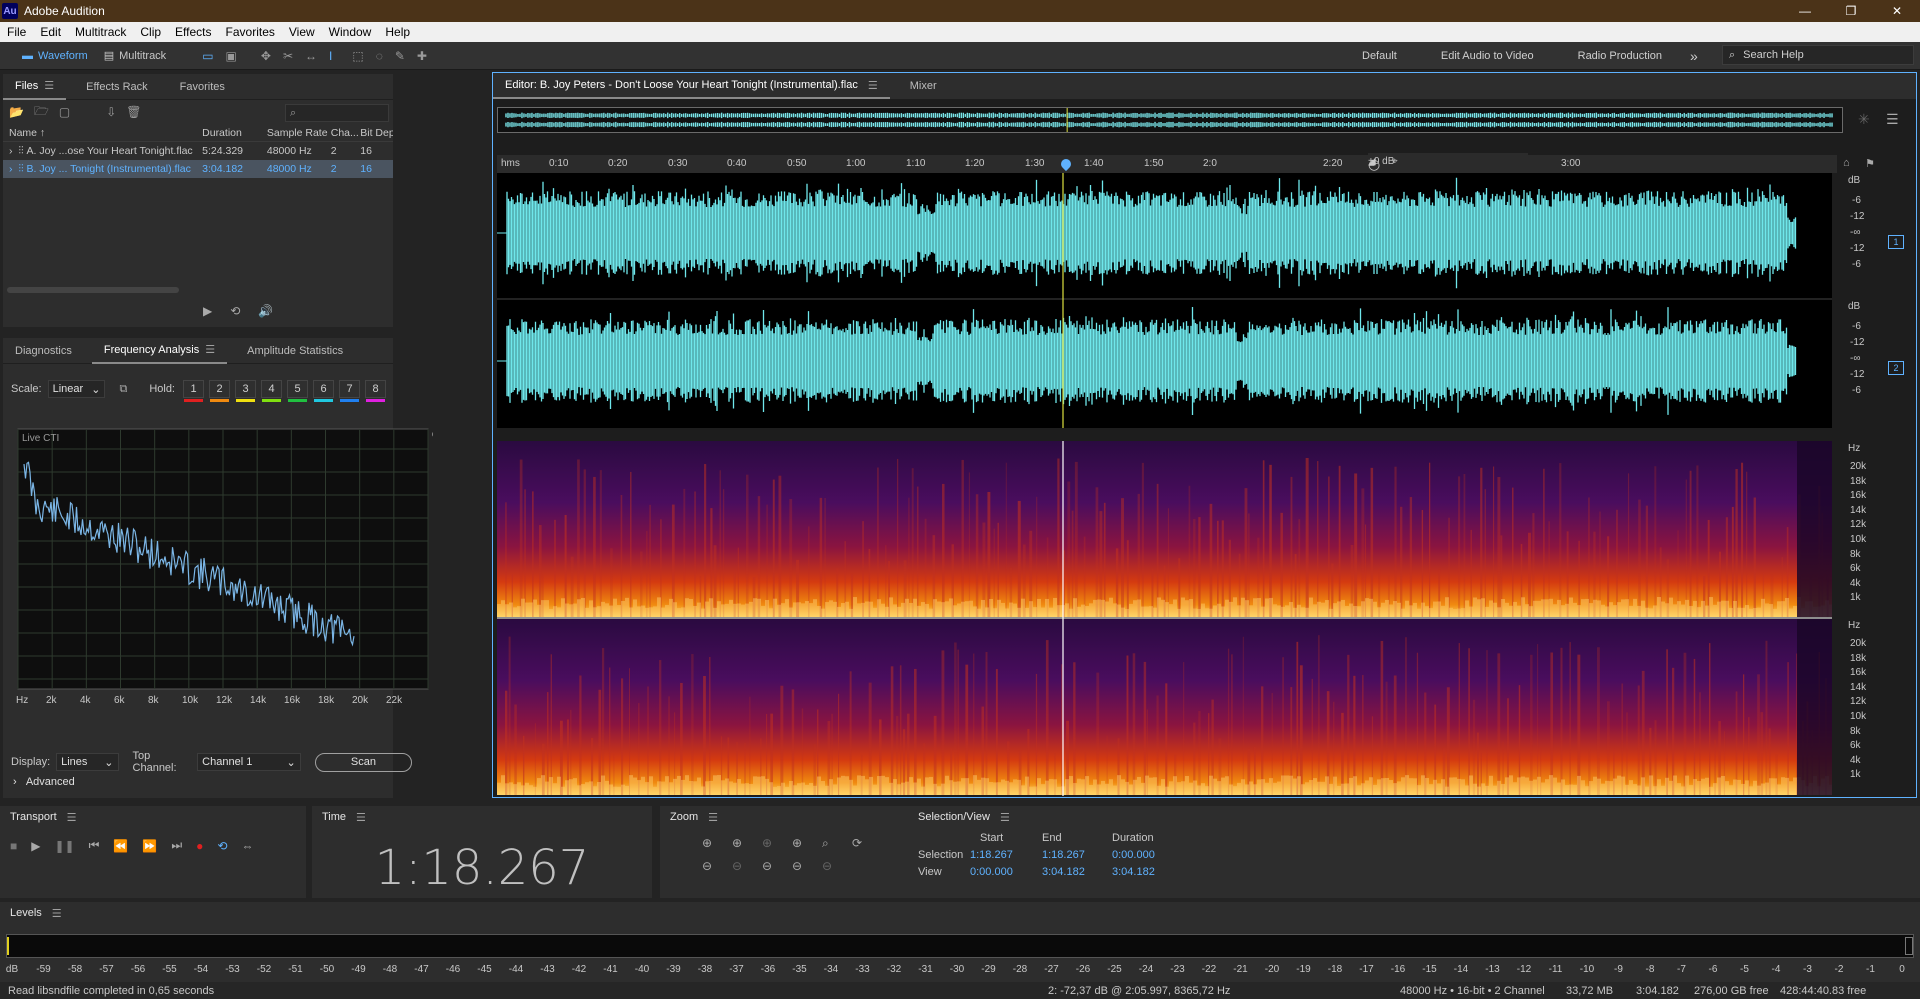 The height and width of the screenshot is (999, 1920). I want to click on hold-button-3: 3, so click(245, 391).